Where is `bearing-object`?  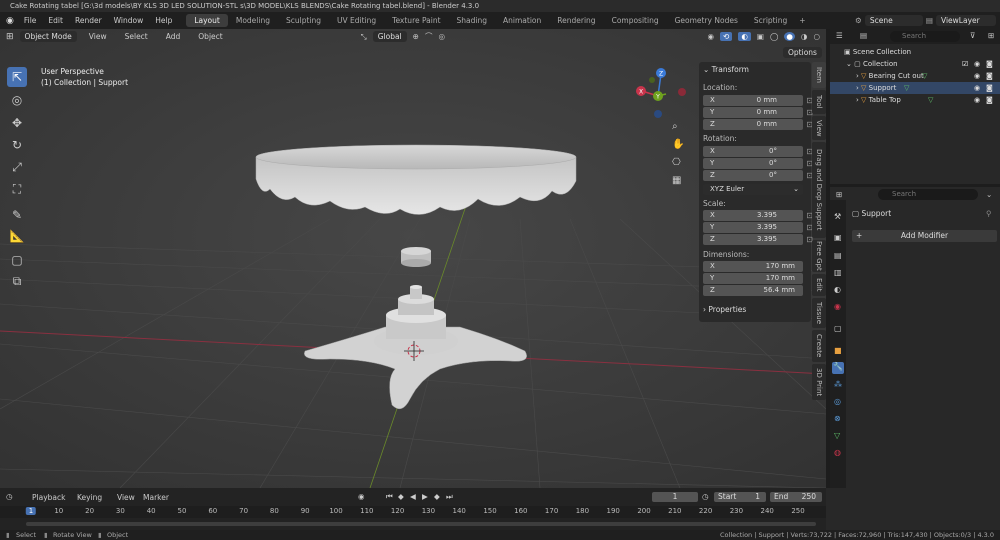
bearing-object is located at coordinates (416, 257).